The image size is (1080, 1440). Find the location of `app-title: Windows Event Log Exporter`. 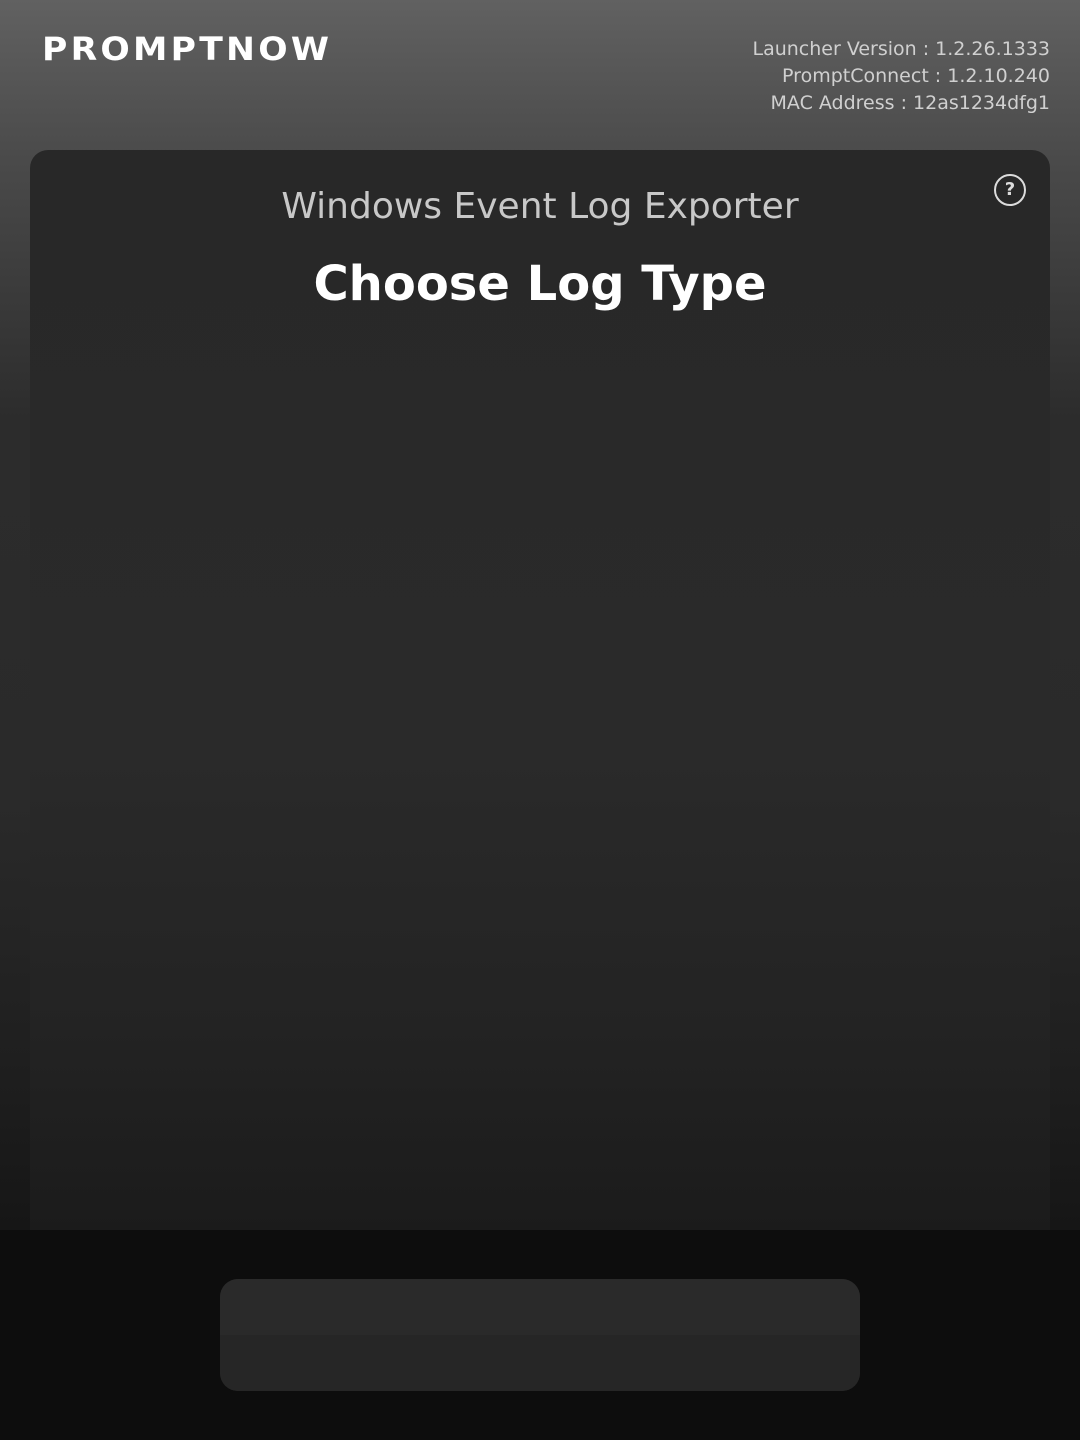

app-title: Windows Event Log Exporter is located at coordinates (540, 206).